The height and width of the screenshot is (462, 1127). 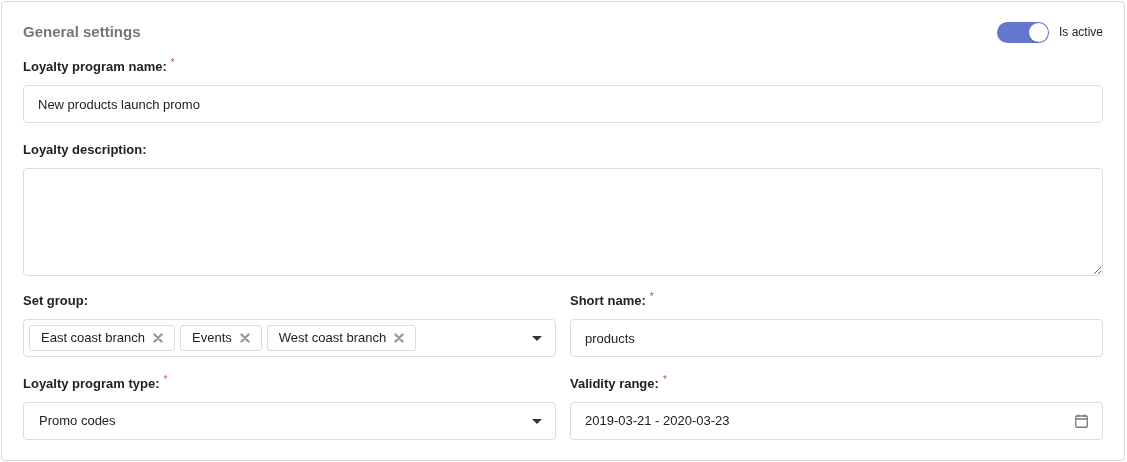 What do you see at coordinates (836, 421) in the screenshot?
I see `date-range-field: 2019-03-21 - 2020-03-23` at bounding box center [836, 421].